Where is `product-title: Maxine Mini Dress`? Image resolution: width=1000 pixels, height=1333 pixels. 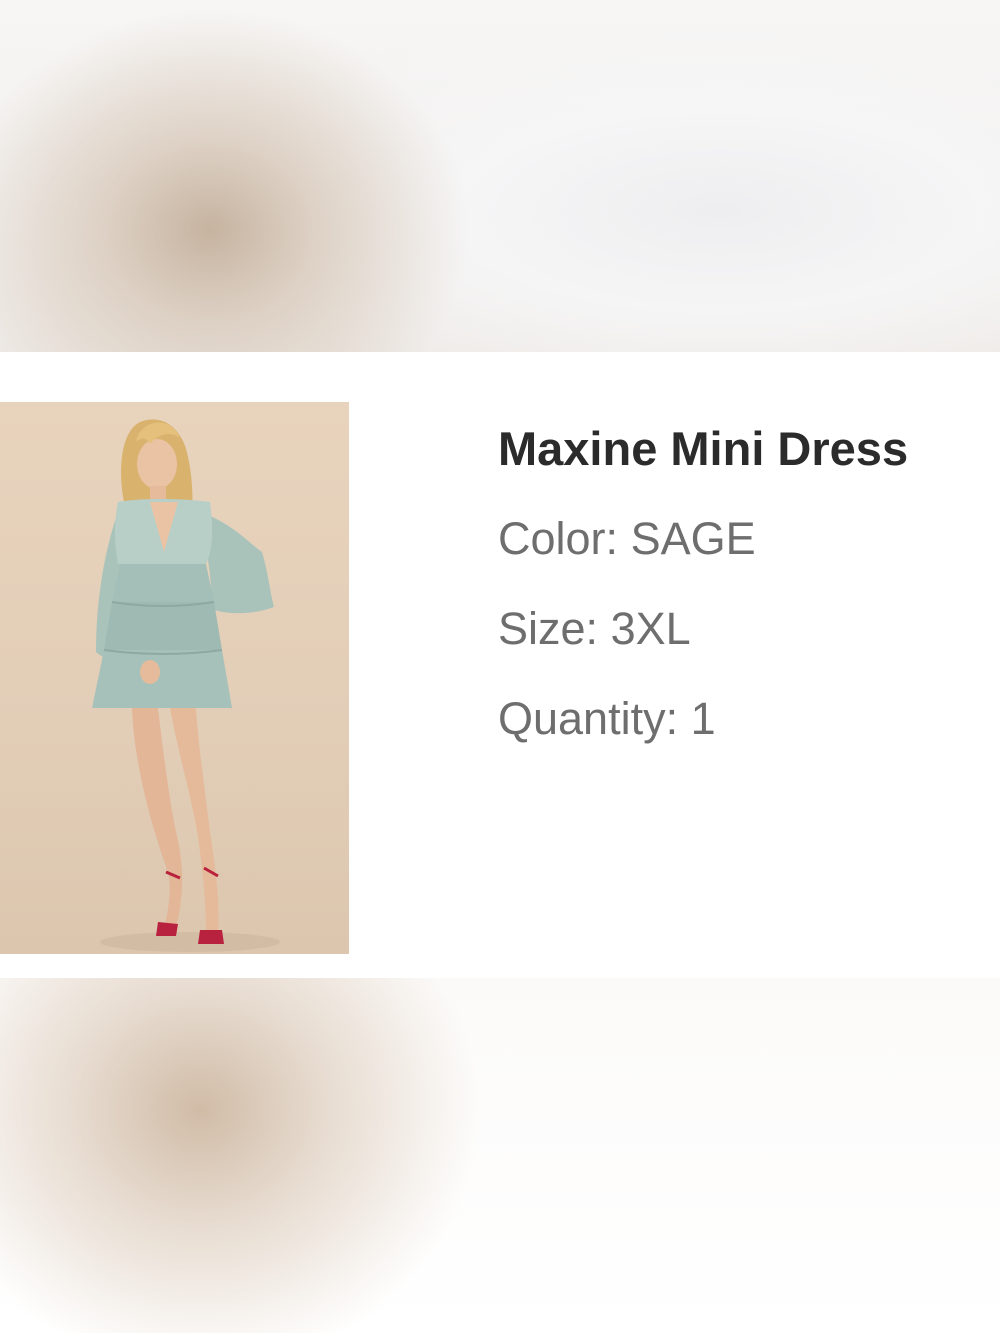 product-title: Maxine Mini Dress is located at coordinates (703, 449).